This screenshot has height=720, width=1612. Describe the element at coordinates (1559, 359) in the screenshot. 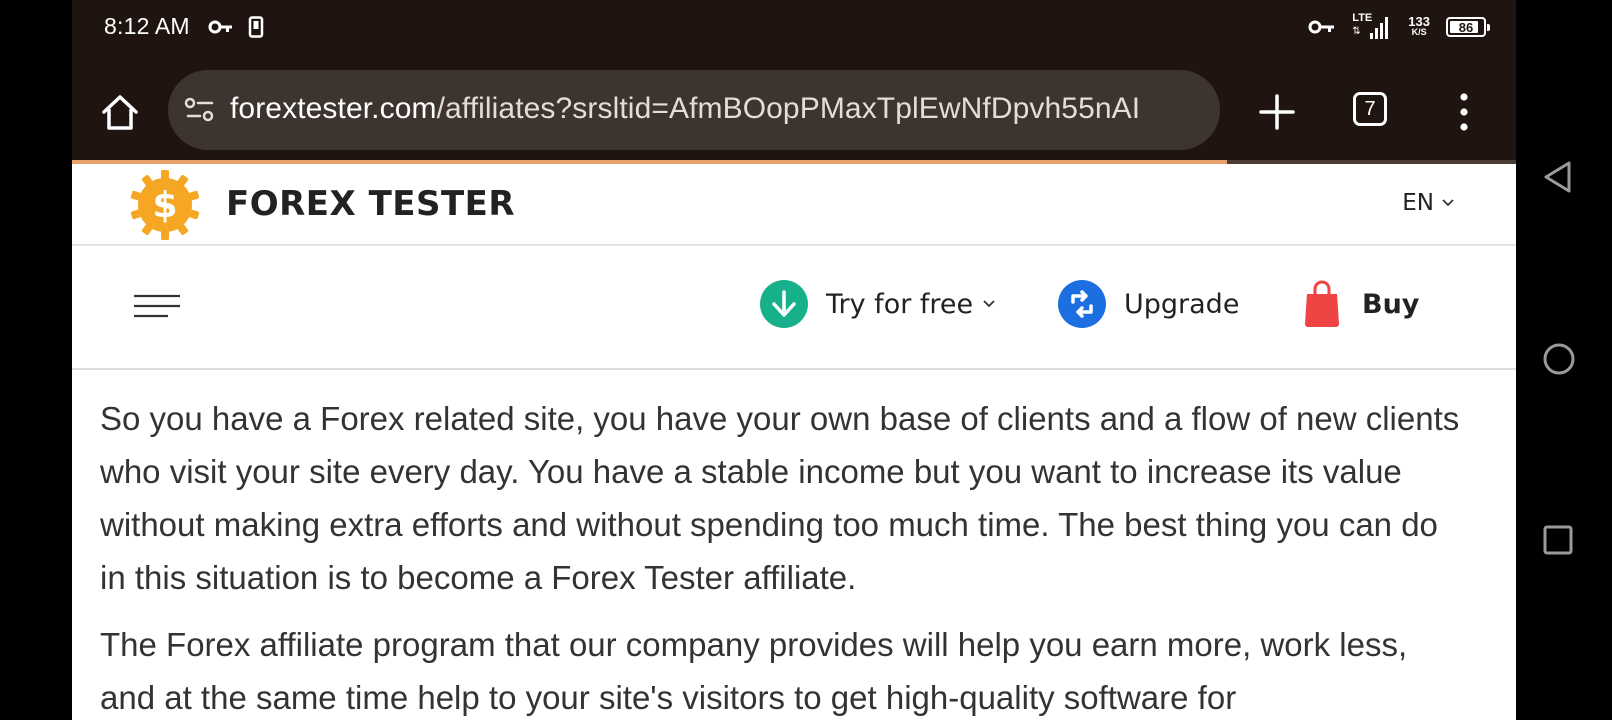

I see `home-circle-icon` at that location.